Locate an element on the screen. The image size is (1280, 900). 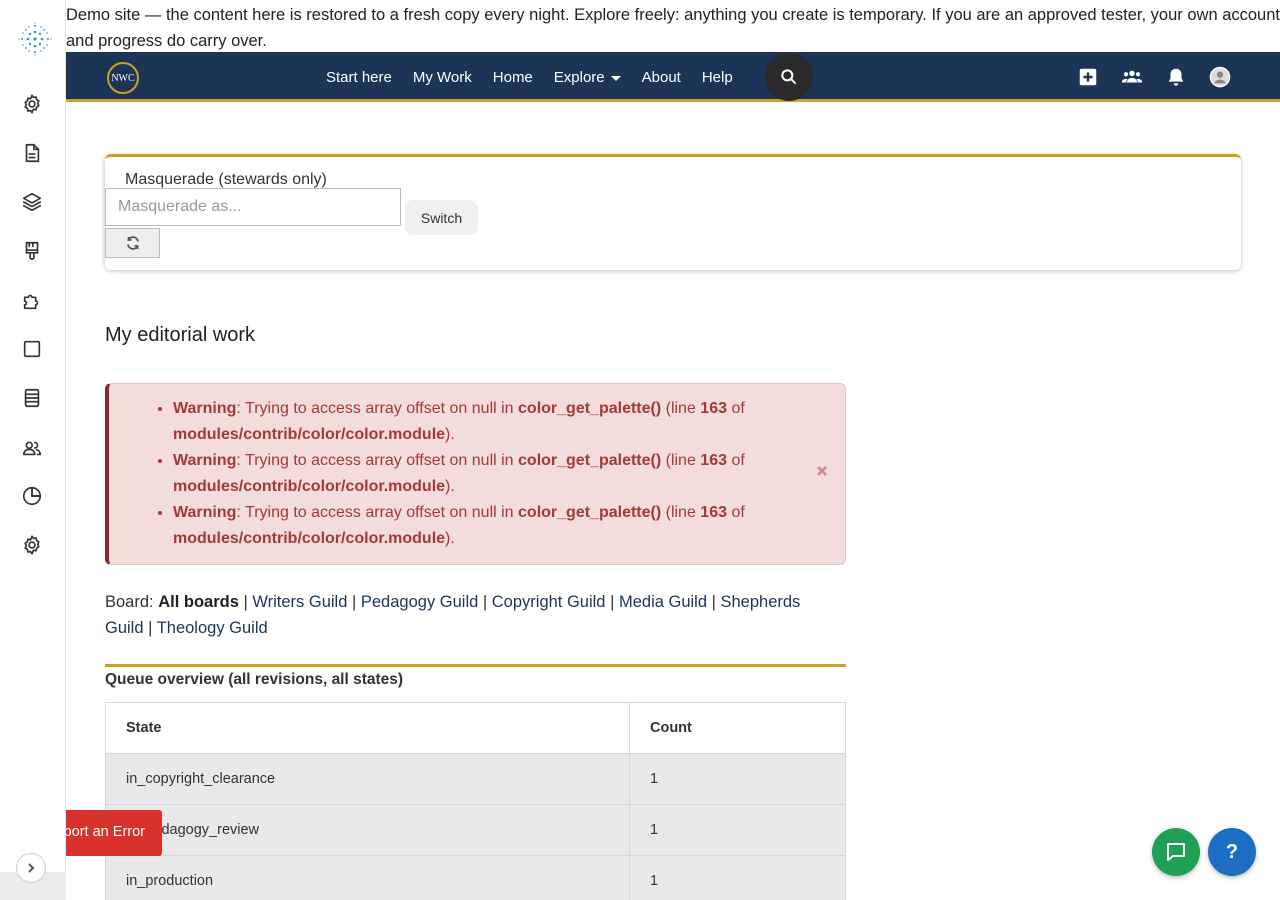
table-header-row: State Count is located at coordinates (475, 728).